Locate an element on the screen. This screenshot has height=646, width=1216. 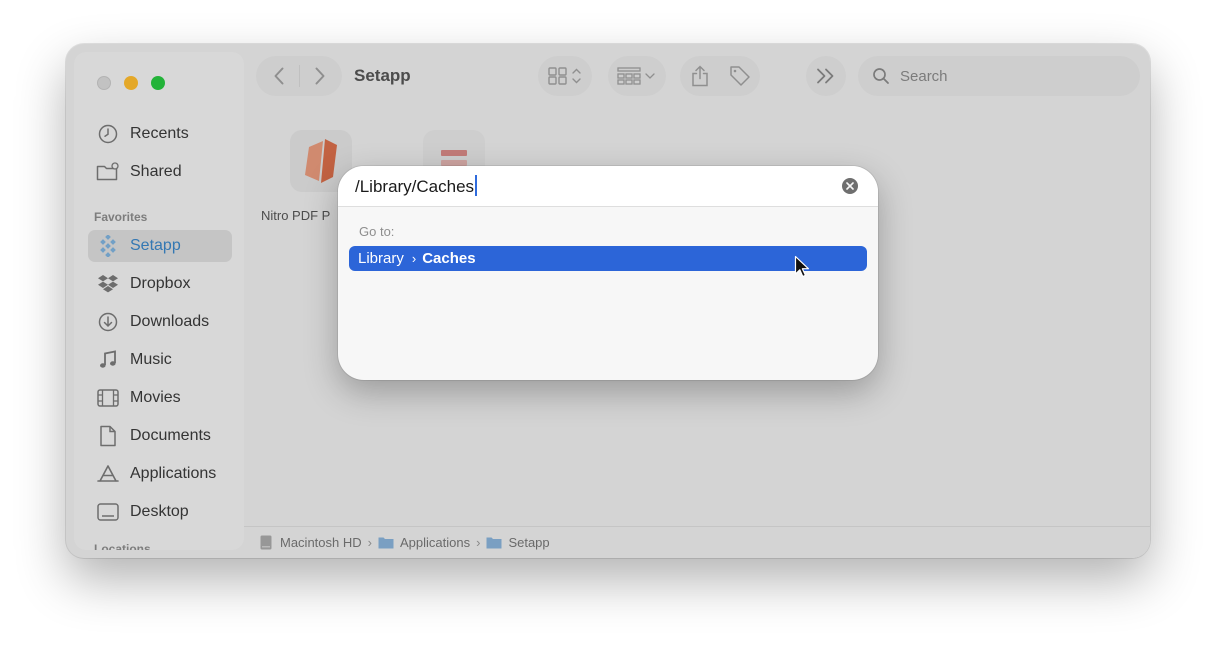
share-tag-group is located at coordinates (720, 76).